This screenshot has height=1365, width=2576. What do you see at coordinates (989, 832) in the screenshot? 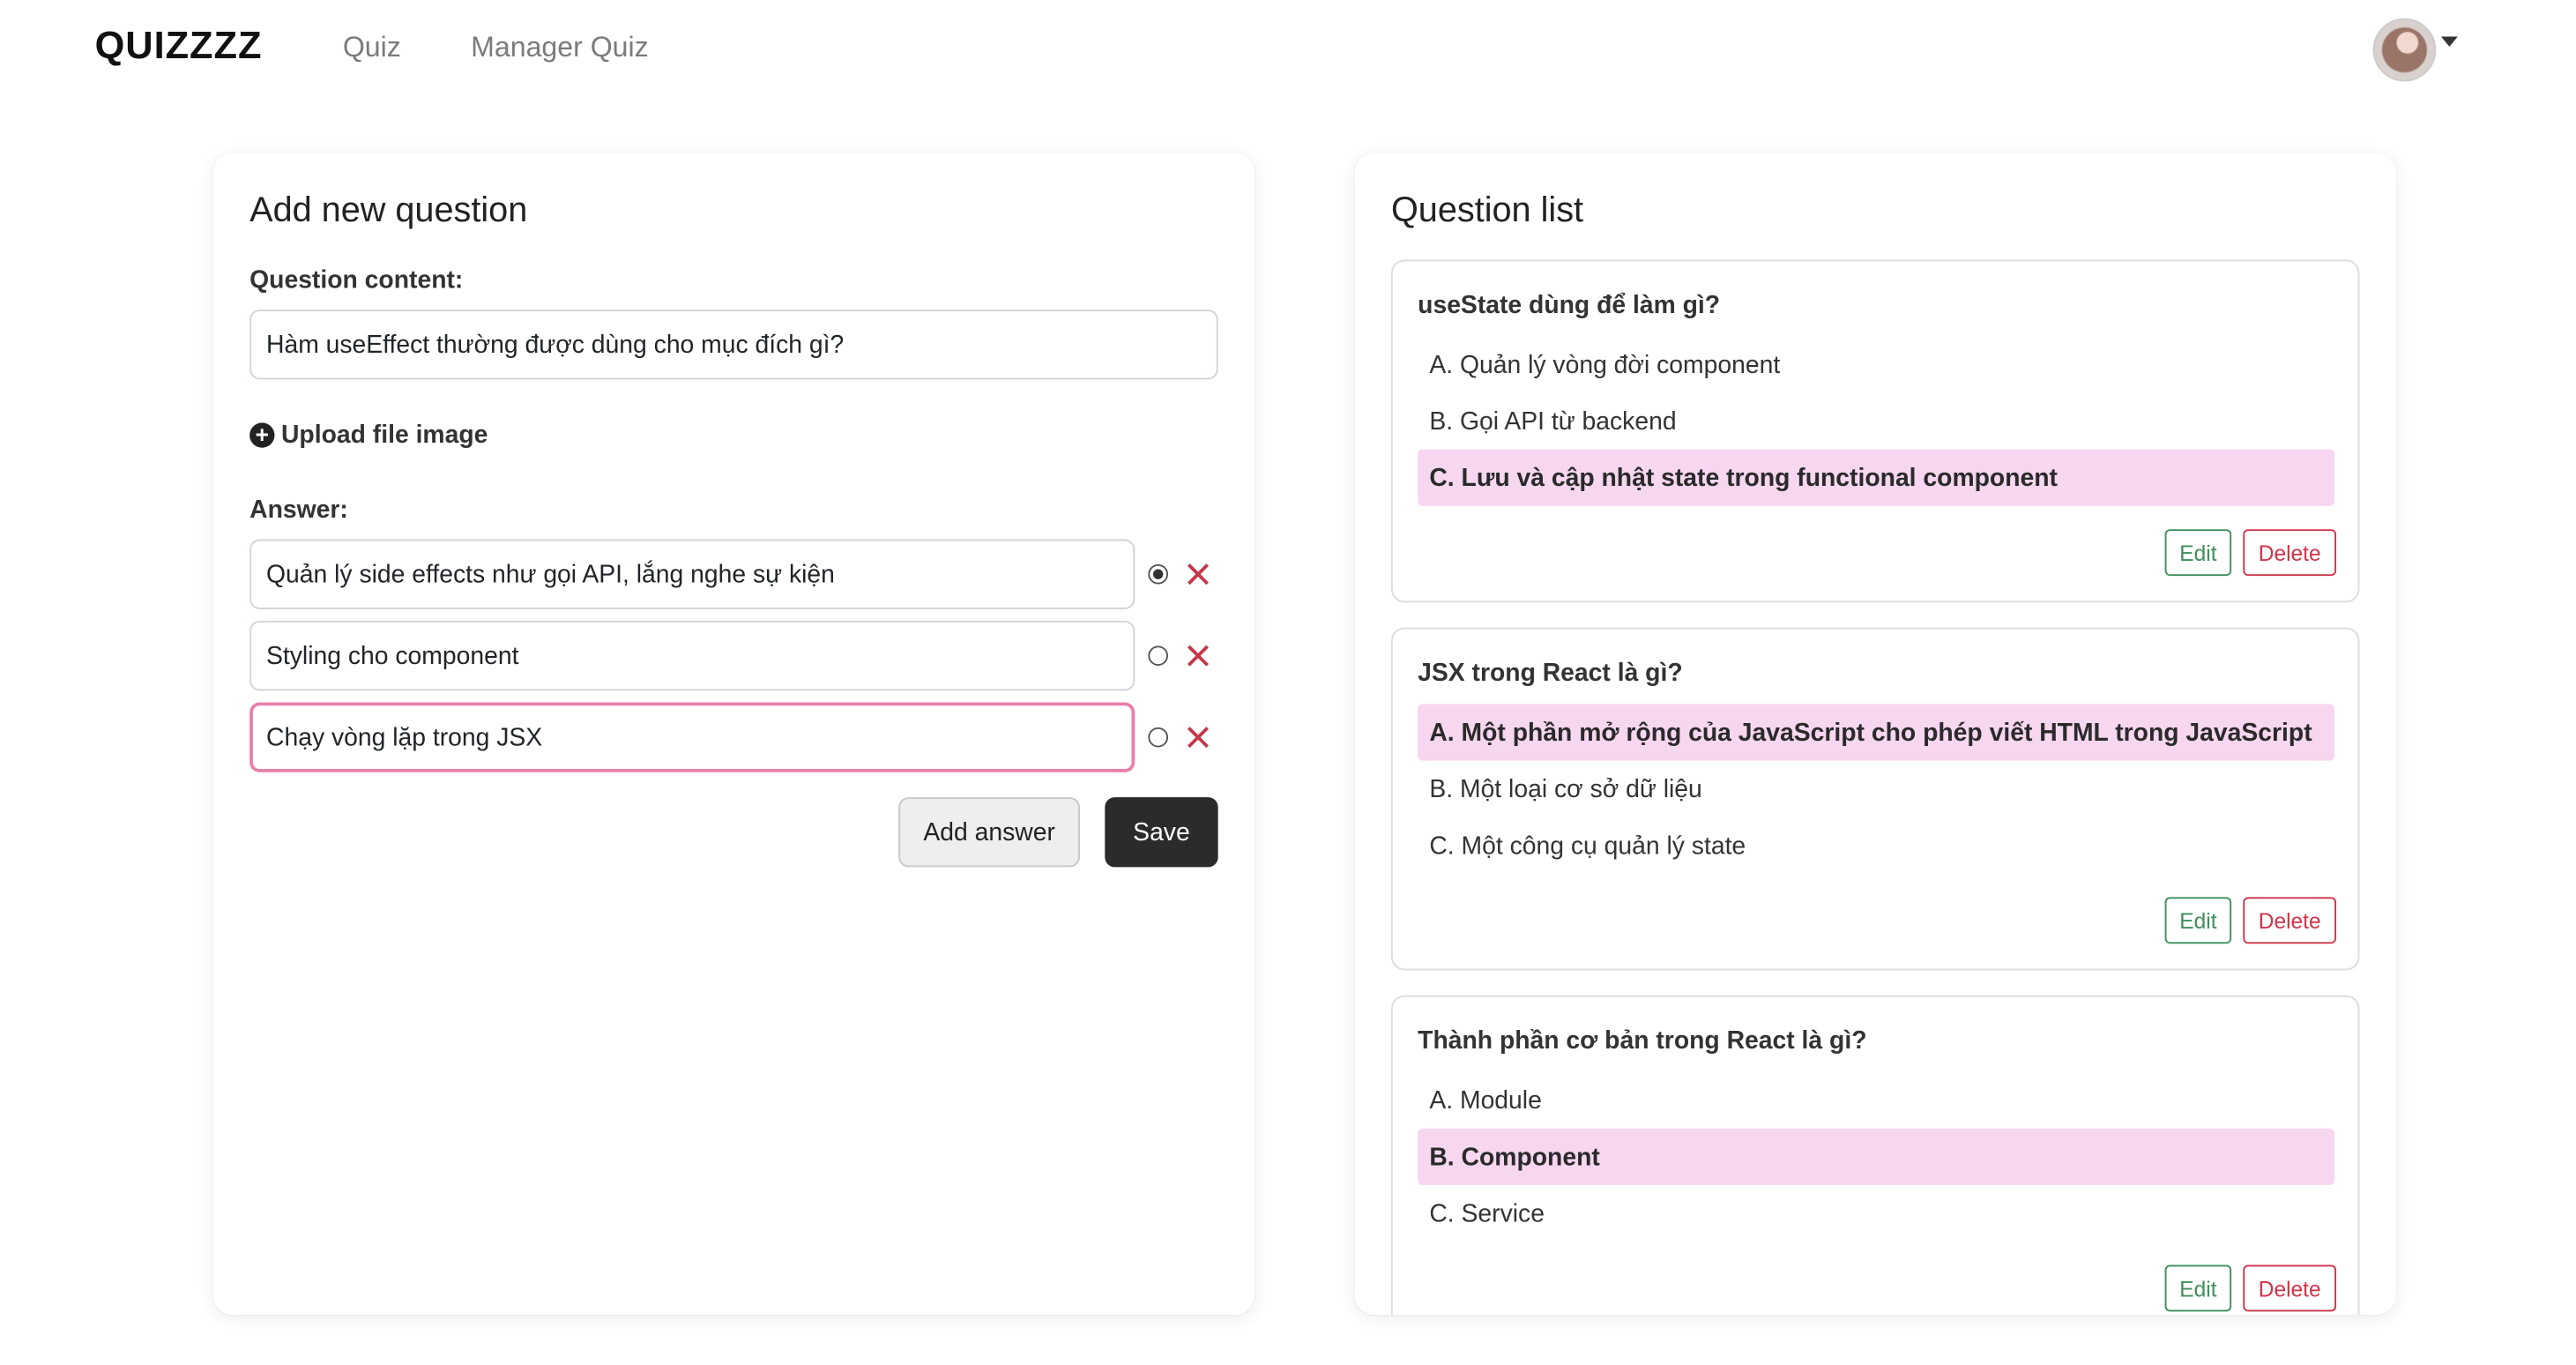
I see `add-answer-button: Add answer` at bounding box center [989, 832].